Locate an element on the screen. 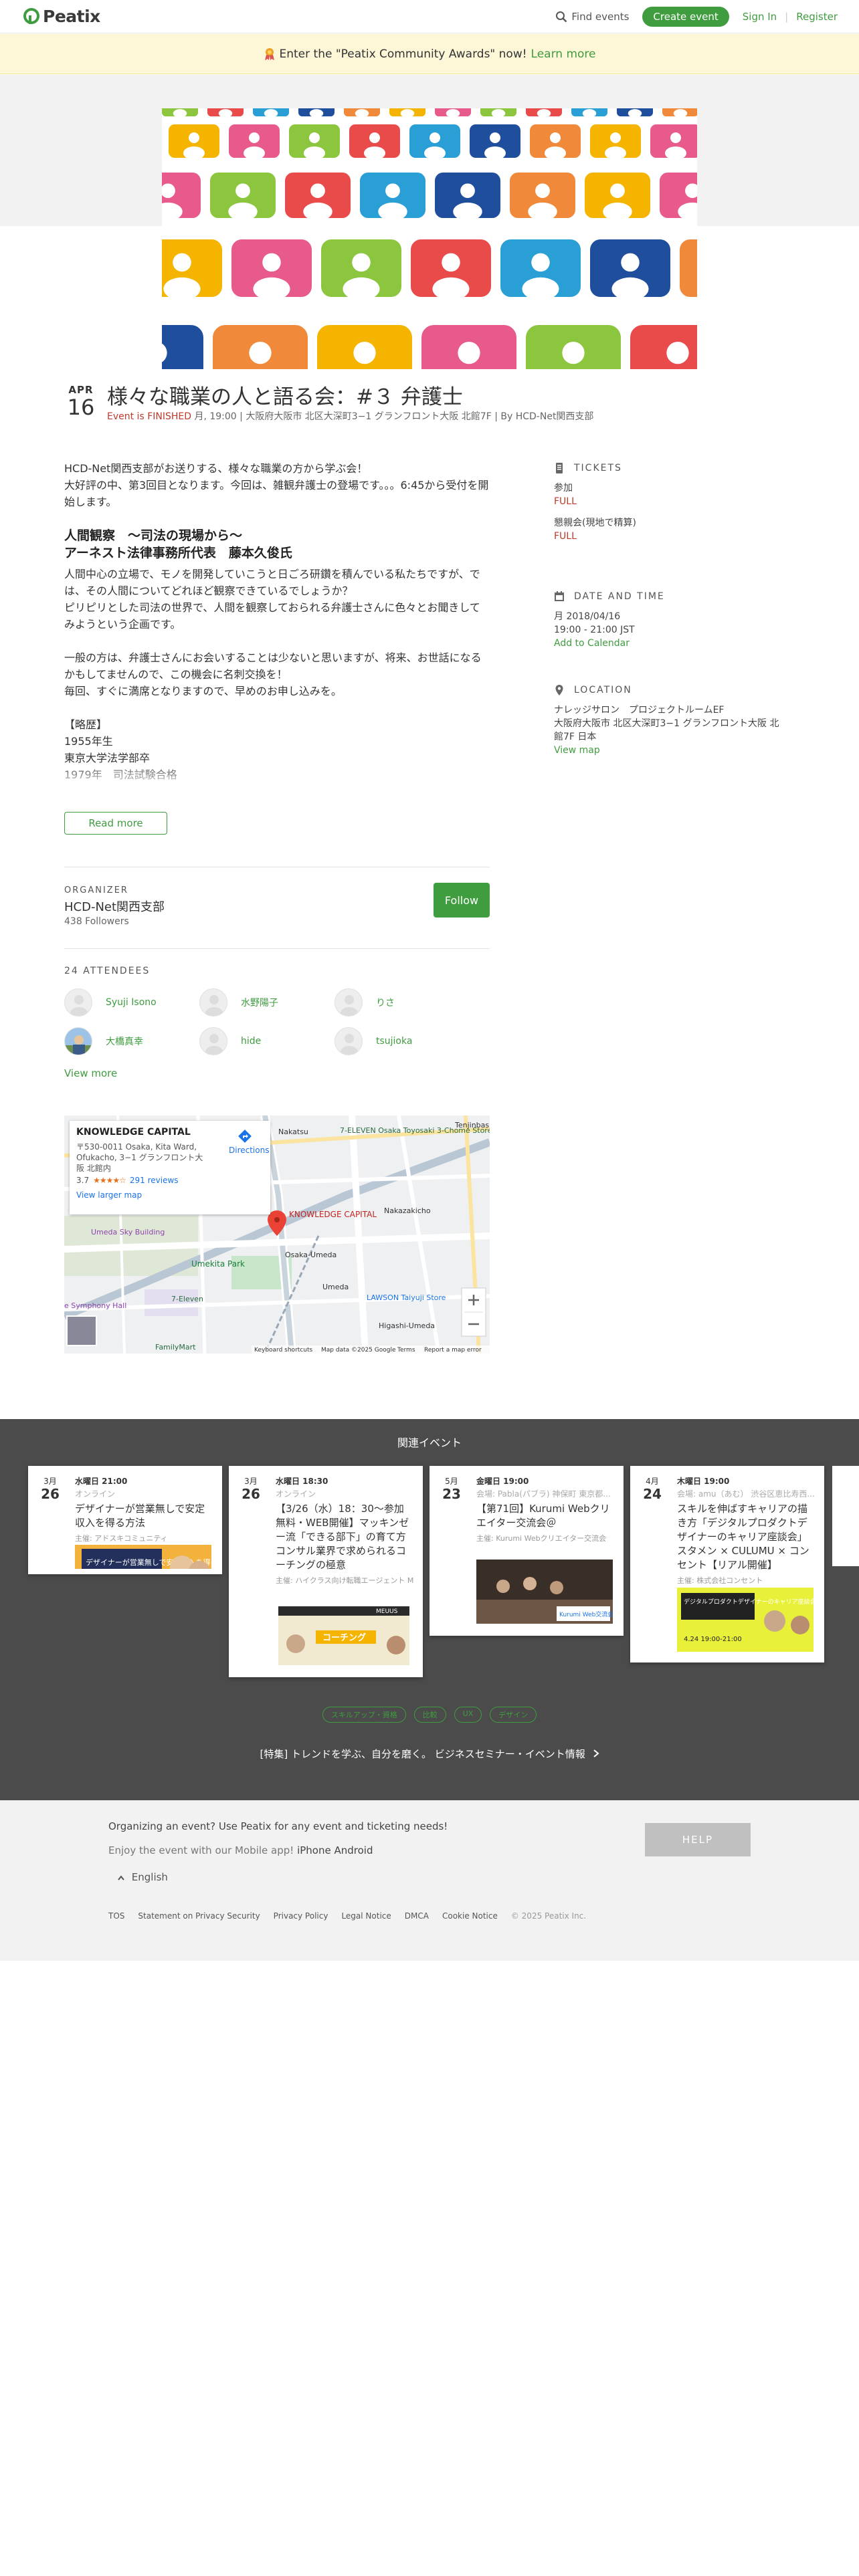 The width and height of the screenshot is (859, 2576). trophy-icon is located at coordinates (269, 54).